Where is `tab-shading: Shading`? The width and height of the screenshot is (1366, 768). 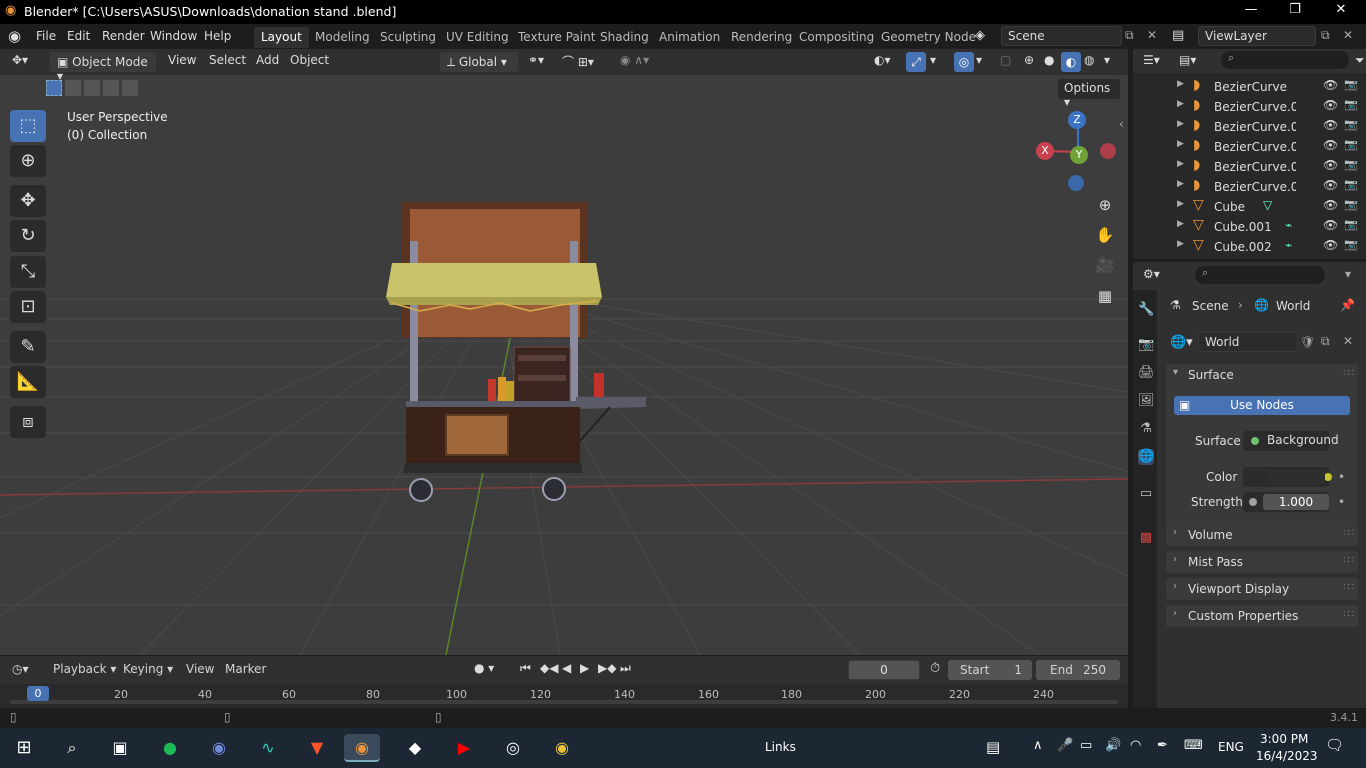
tab-shading: Shading is located at coordinates (624, 37).